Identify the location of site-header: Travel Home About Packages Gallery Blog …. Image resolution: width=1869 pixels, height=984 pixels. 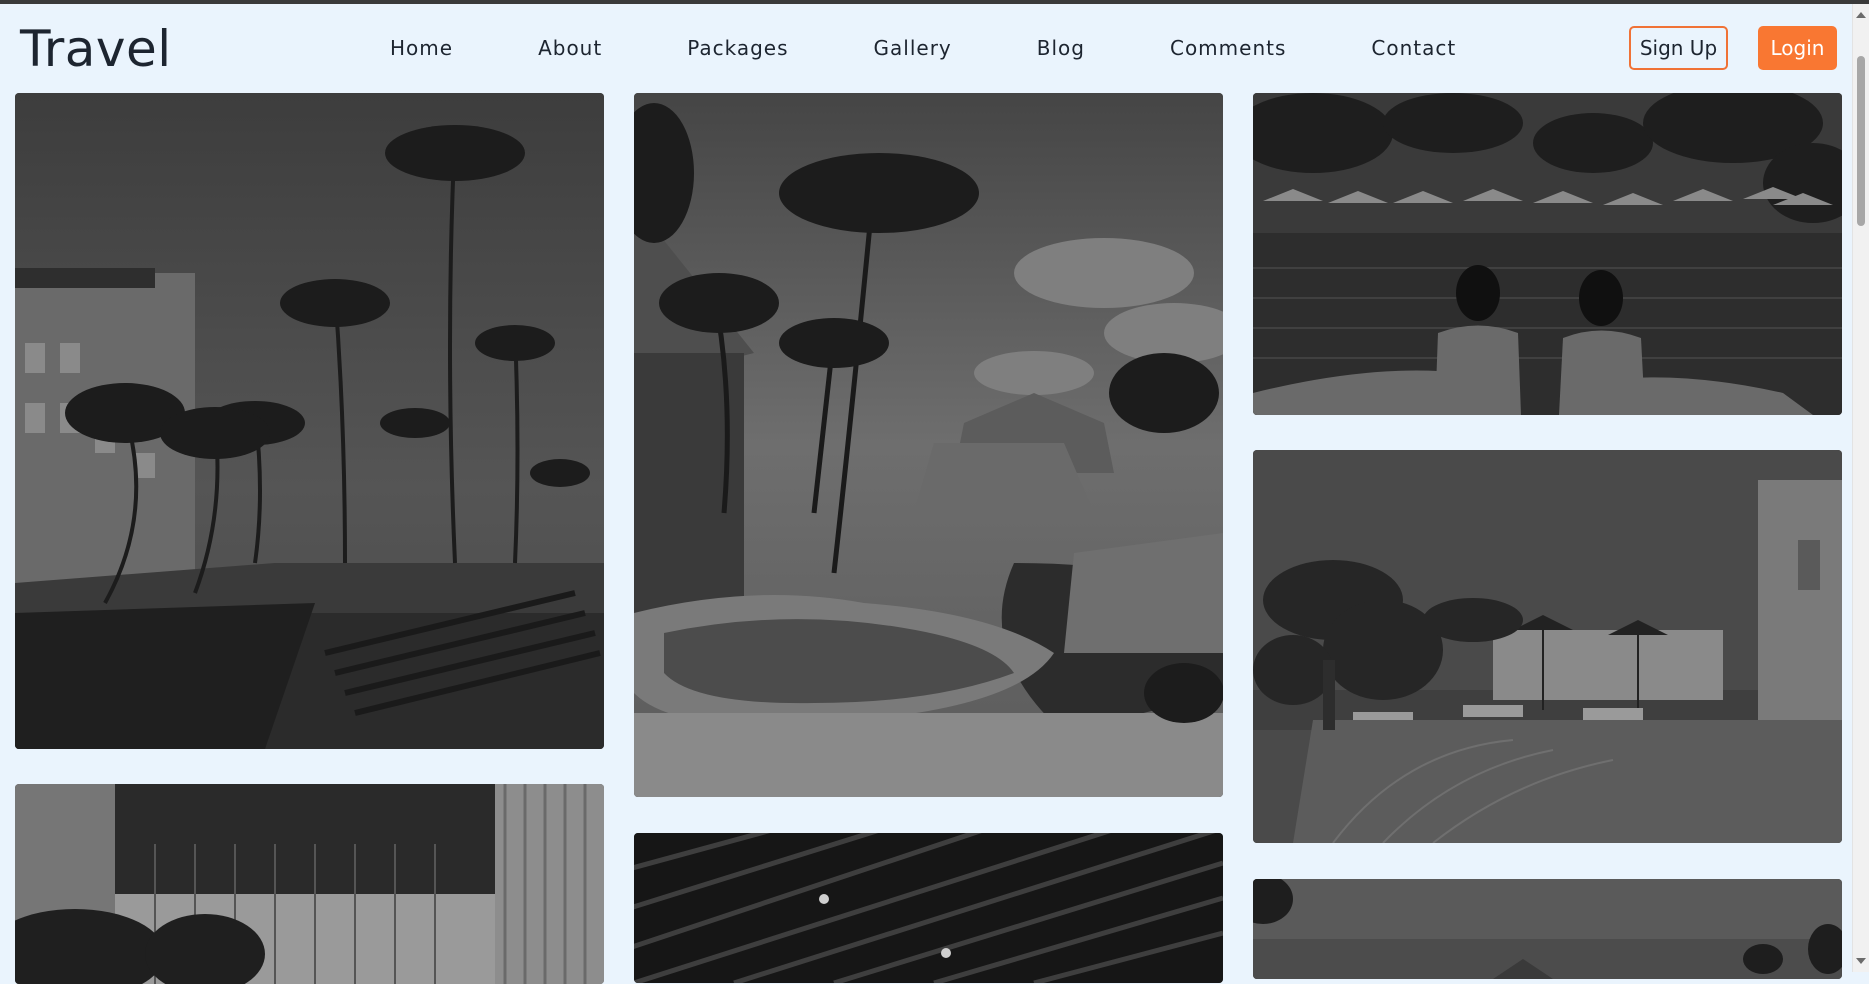
(926, 48).